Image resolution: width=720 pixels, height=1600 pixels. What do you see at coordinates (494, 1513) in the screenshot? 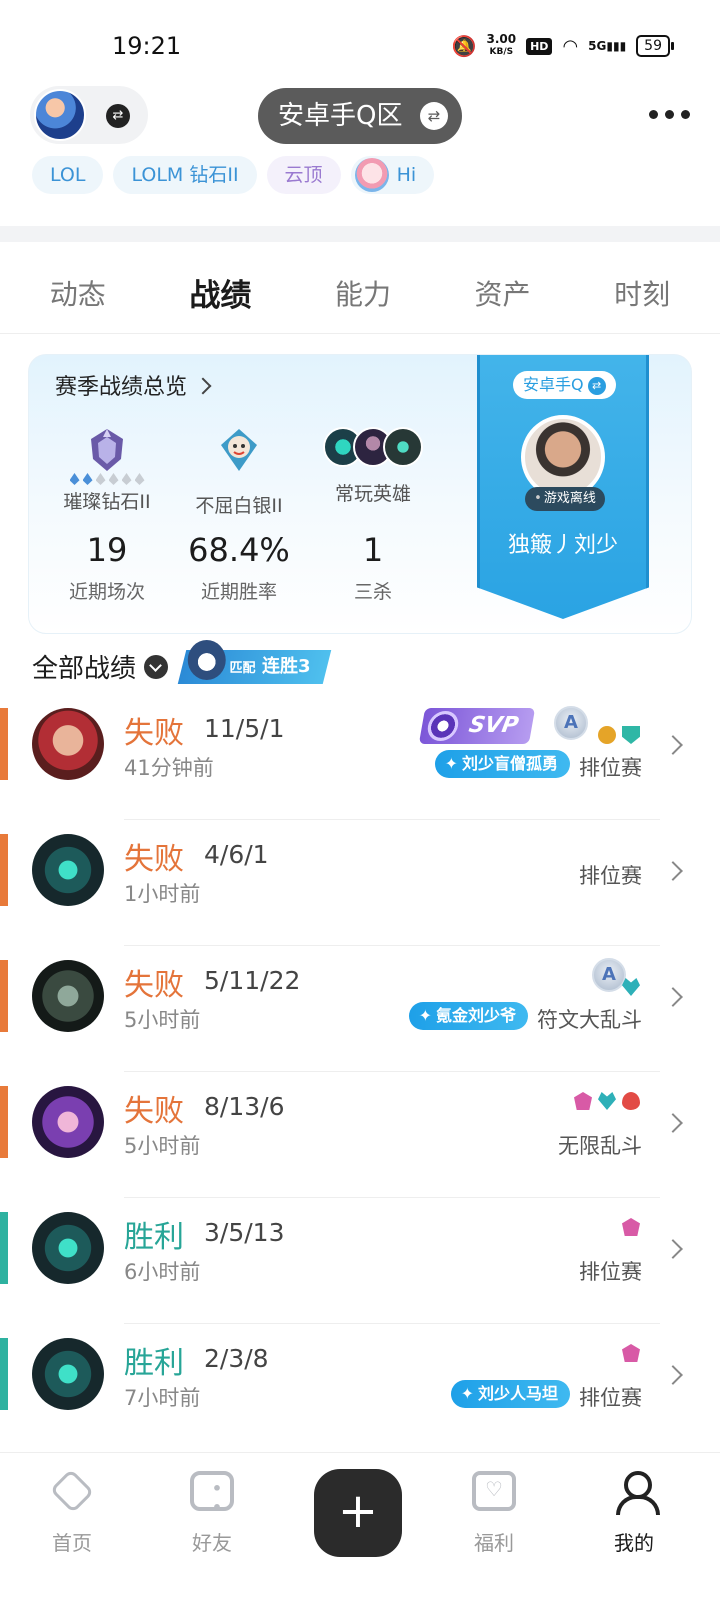
I see `nav-rewards: 福利` at bounding box center [494, 1513].